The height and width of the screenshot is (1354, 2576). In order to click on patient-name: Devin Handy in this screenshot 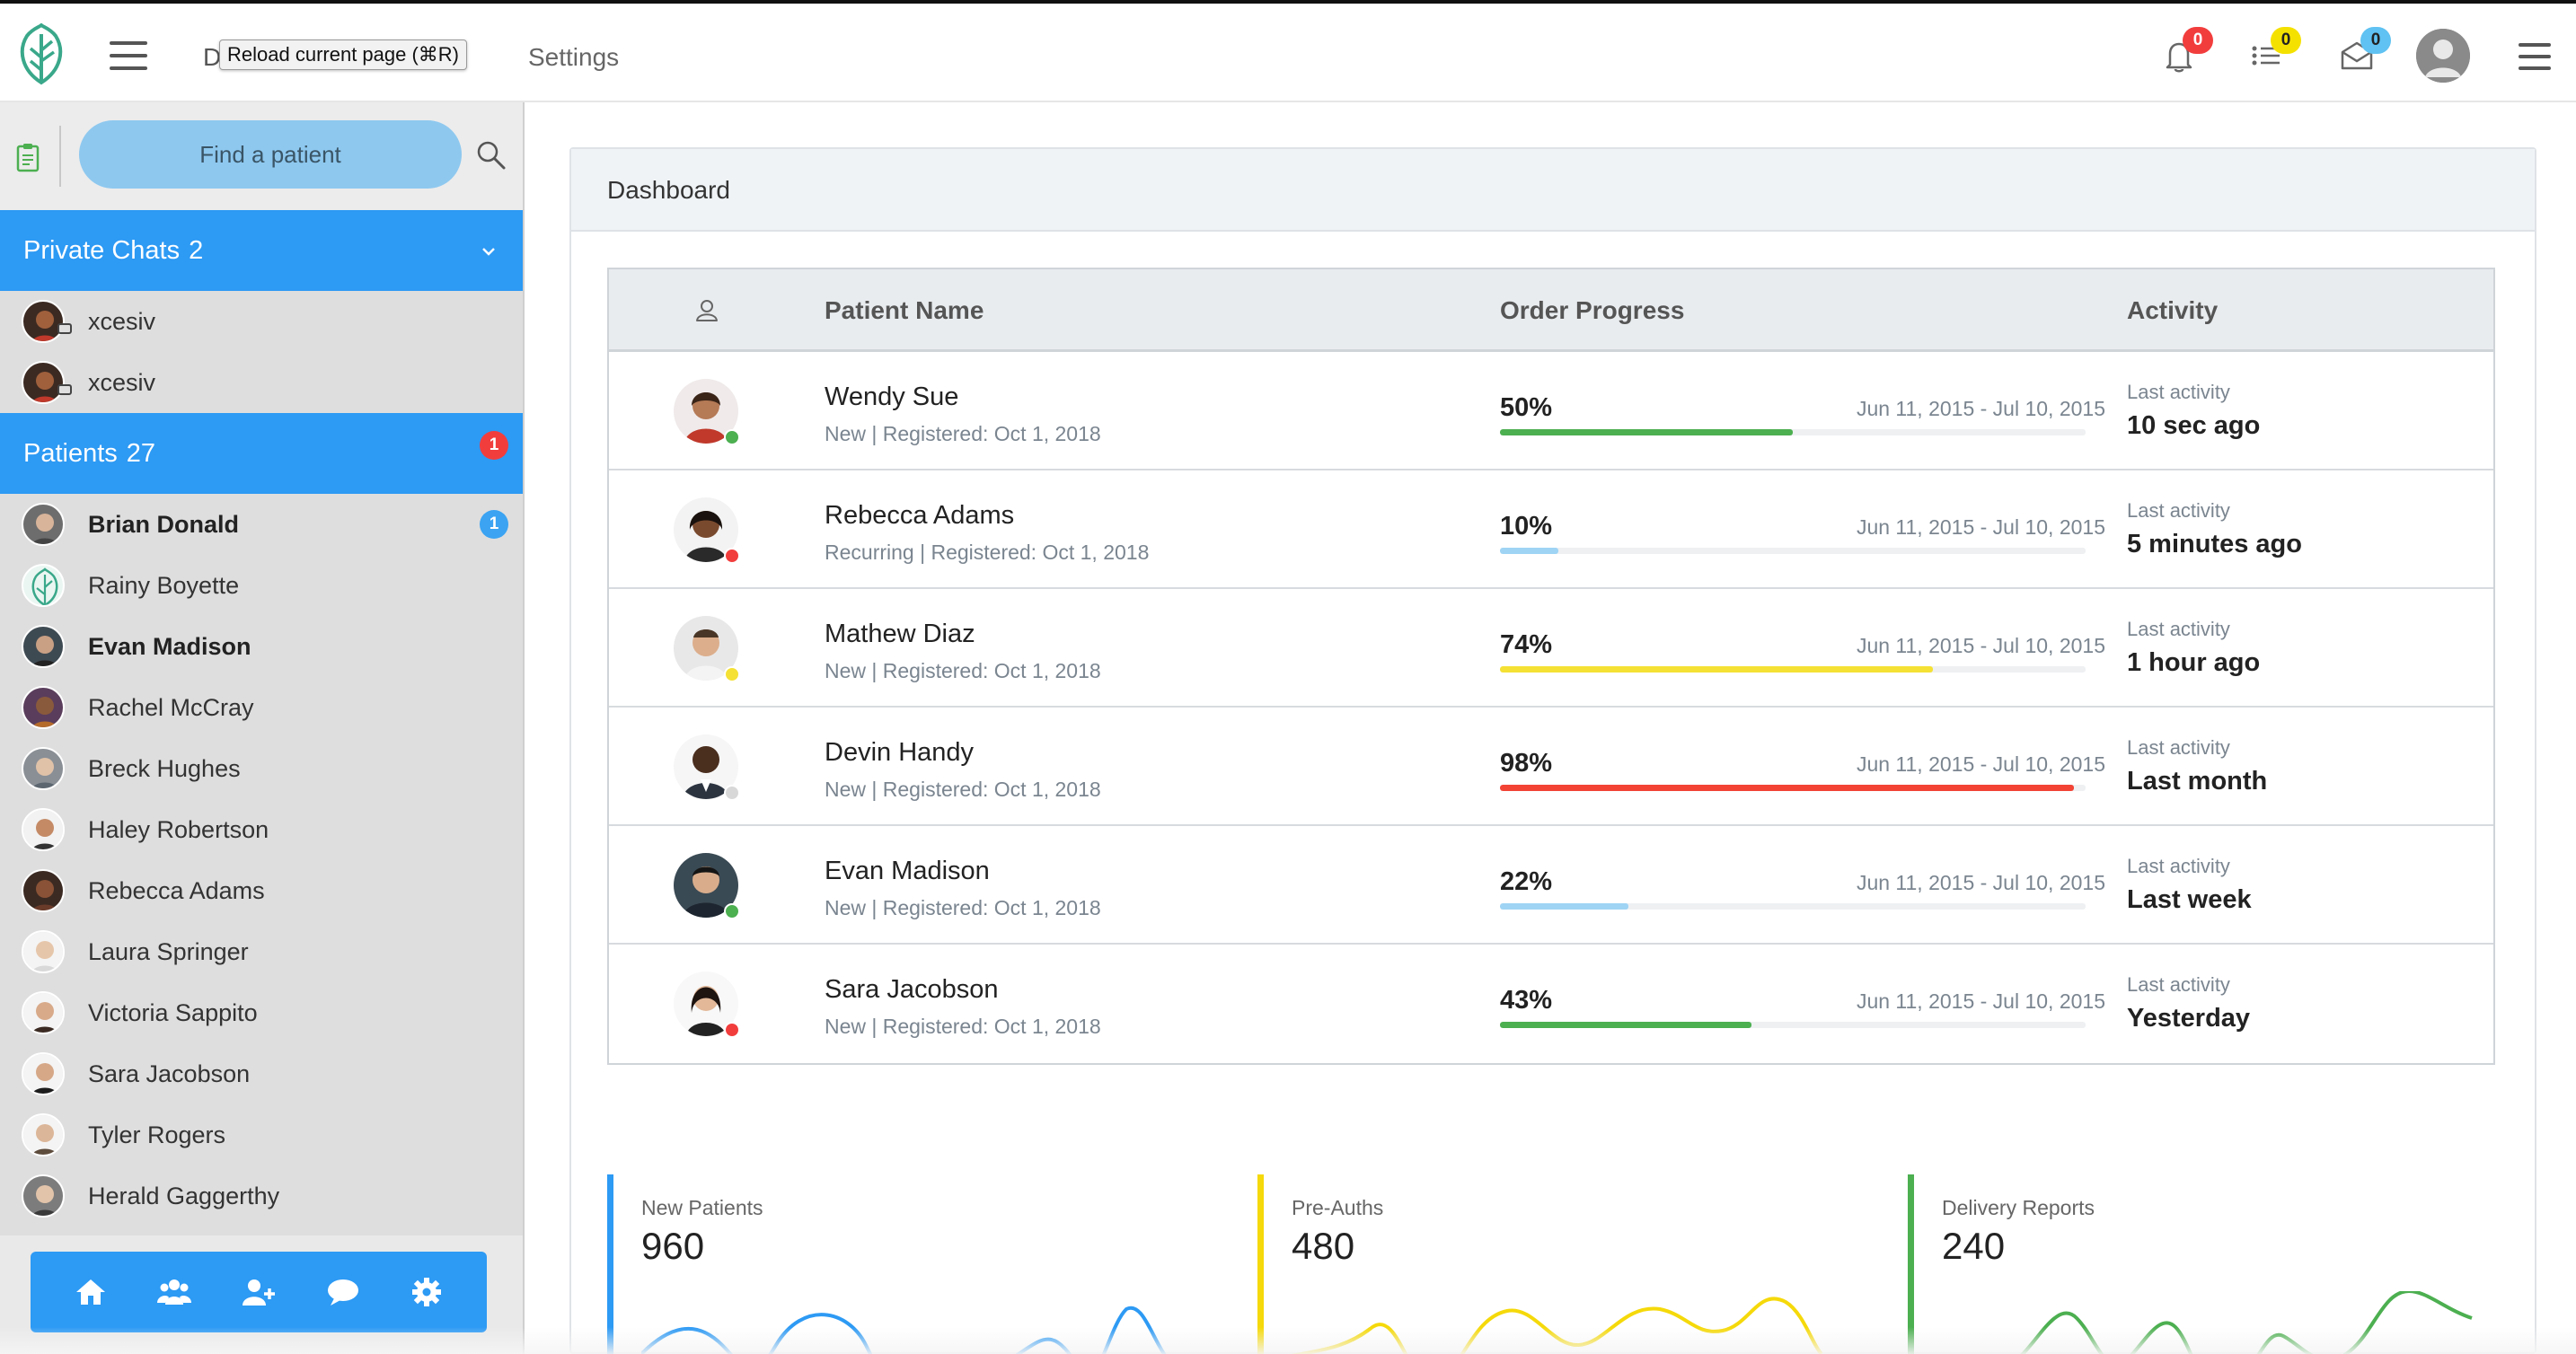, I will do `click(899, 753)`.